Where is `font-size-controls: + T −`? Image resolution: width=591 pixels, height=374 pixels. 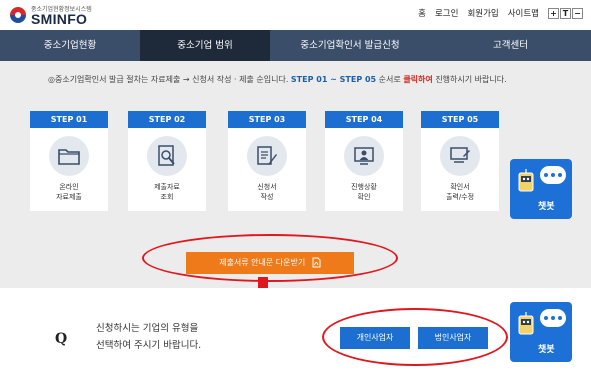 font-size-controls: + T − is located at coordinates (565, 13).